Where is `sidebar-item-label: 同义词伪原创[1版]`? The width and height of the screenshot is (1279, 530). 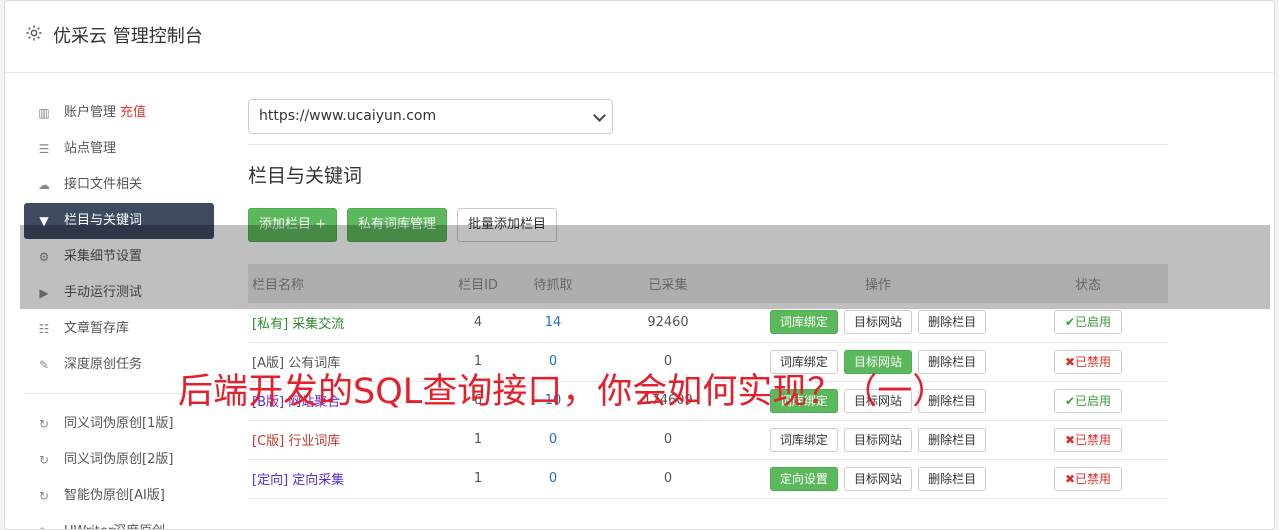
sidebar-item-label: 同义词伪原创[1版] is located at coordinates (119, 423).